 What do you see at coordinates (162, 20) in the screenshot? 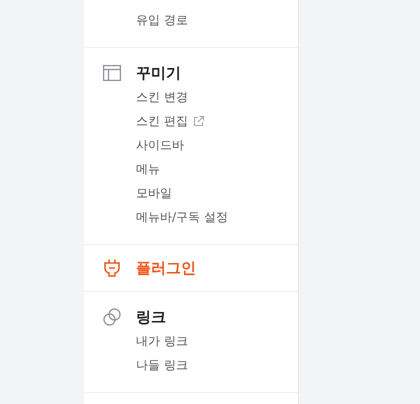
I see `menu-item: 유입 경로` at bounding box center [162, 20].